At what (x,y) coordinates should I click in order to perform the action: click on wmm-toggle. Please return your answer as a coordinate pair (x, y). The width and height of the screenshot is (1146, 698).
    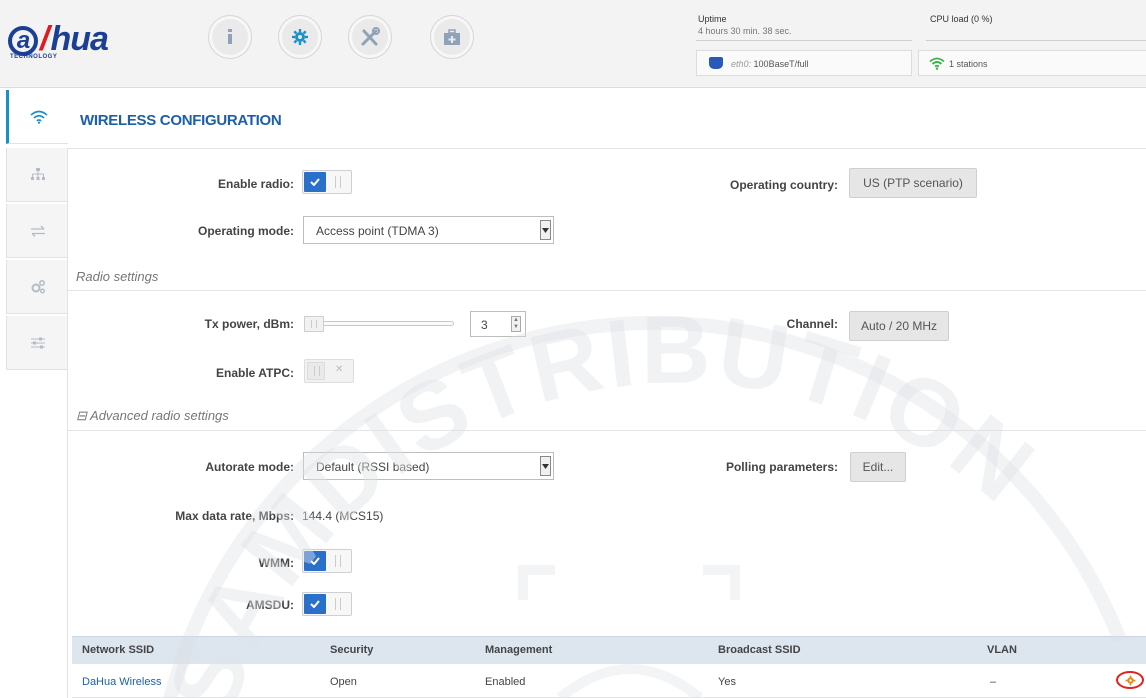
    Looking at the image, I should click on (327, 561).